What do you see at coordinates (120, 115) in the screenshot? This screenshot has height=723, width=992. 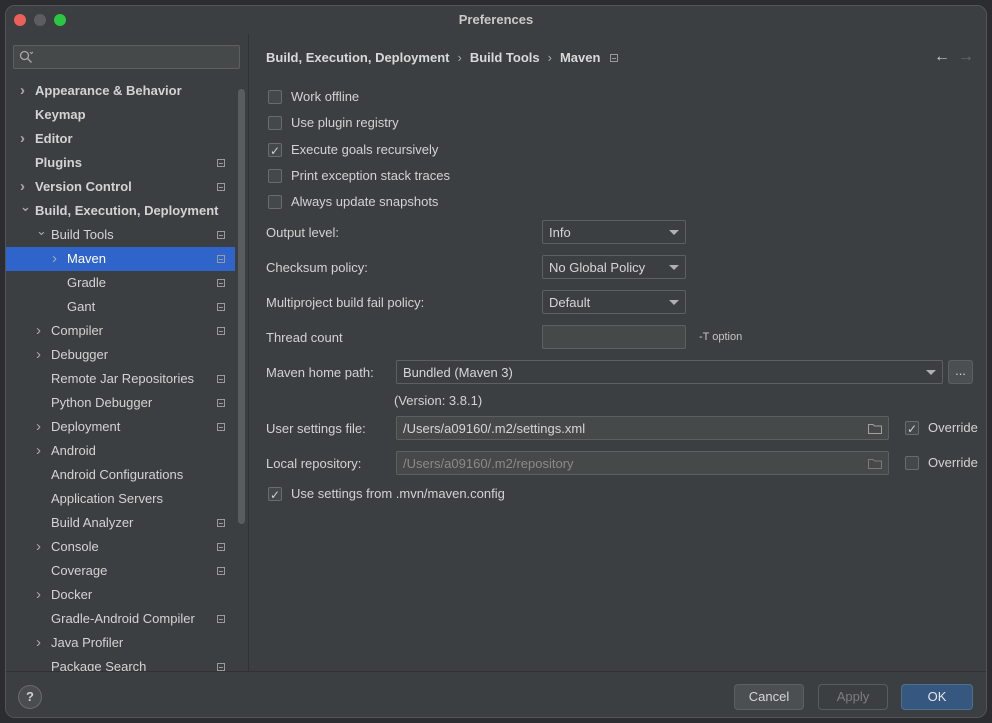 I see `sidebar-item: Keymap` at bounding box center [120, 115].